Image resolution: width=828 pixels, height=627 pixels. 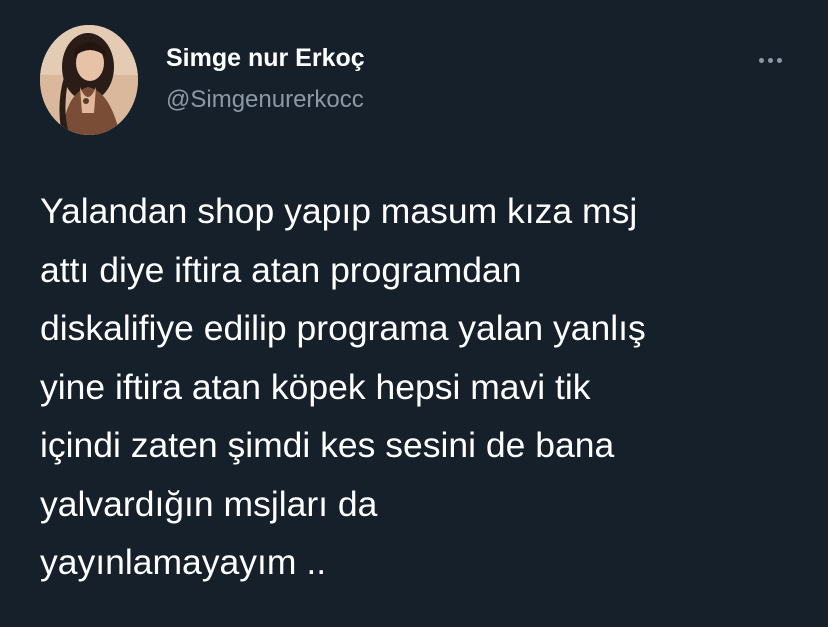 I want to click on tweet-text-line: yayınlamayayım .., so click(x=183, y=562).